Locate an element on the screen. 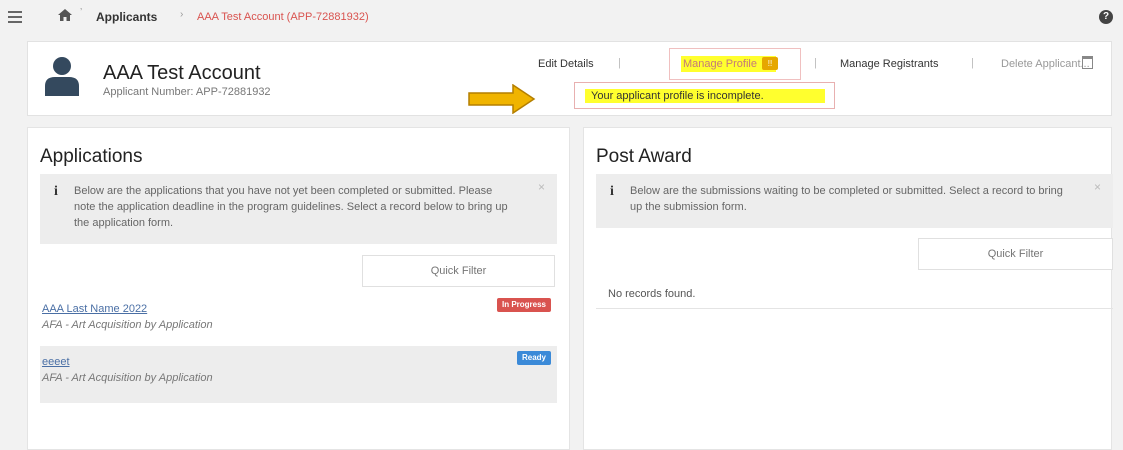  applicant-number: Applicant Number: APP-72881932 is located at coordinates (187, 92).